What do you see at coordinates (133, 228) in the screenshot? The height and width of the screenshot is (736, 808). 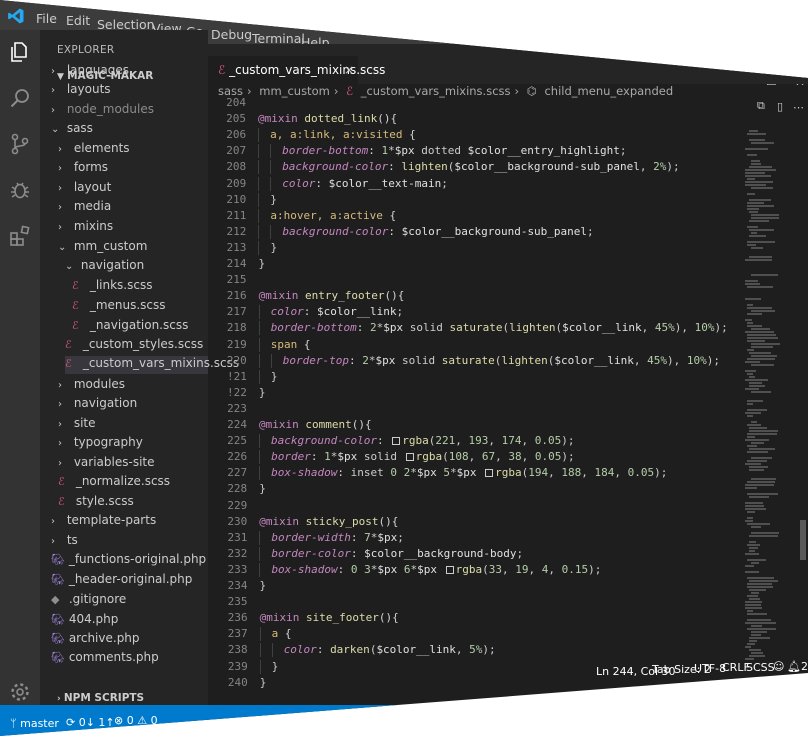 I see `tree-item-mixins: › mixins` at bounding box center [133, 228].